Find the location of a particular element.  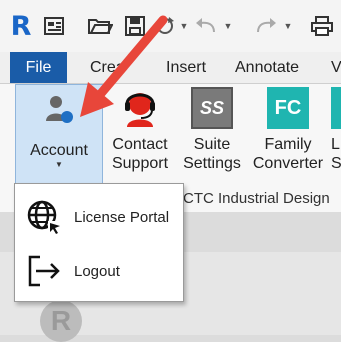

suite-settings-button: SS Suite Settings is located at coordinates (212, 130).